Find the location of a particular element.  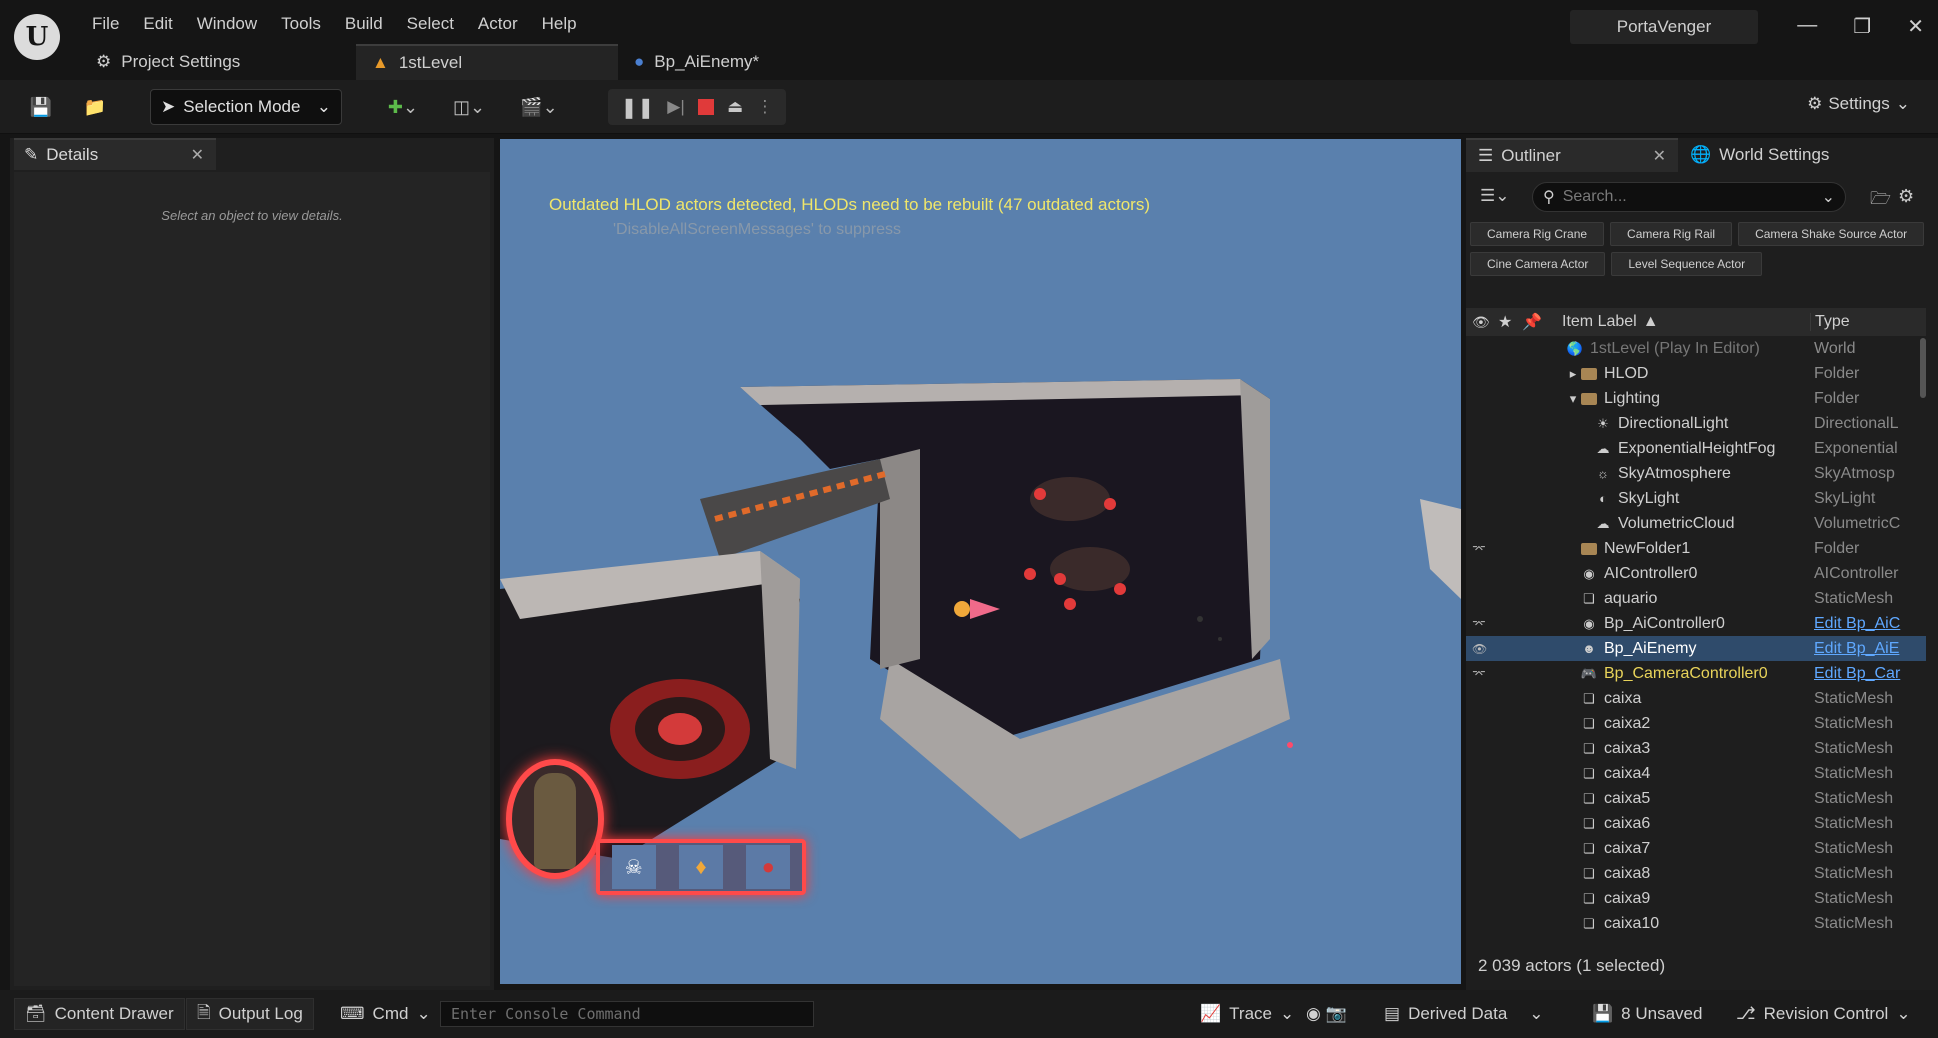

trace-dropdown: 📈 Trace ⌄ is located at coordinates (1247, 1014).